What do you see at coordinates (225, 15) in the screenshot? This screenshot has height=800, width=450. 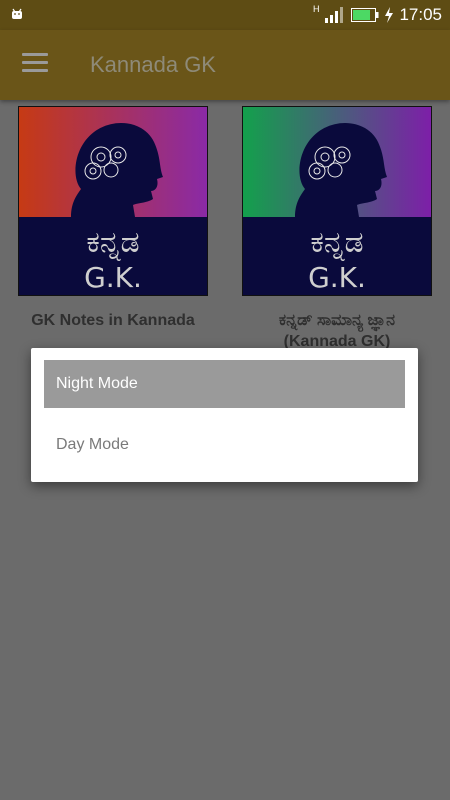 I see `status-bar: H 17:05` at bounding box center [225, 15].